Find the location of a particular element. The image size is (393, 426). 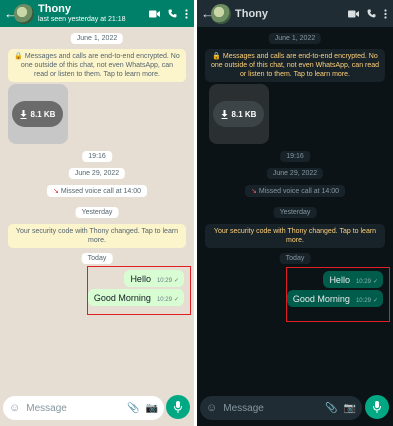

chat-header: ← Thony is located at coordinates (295, 13).